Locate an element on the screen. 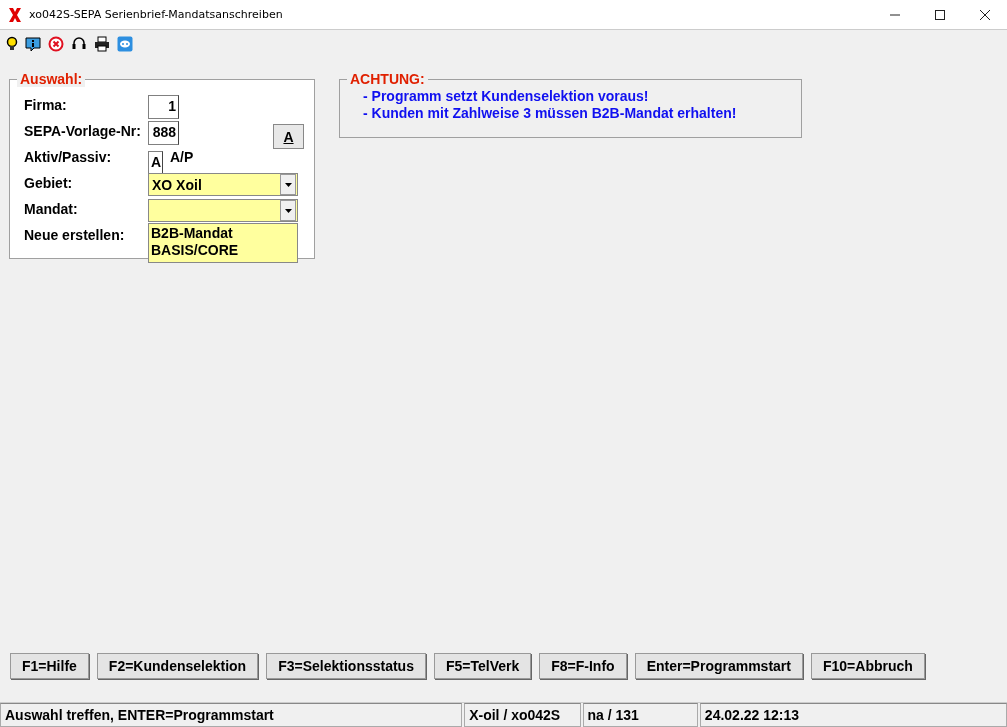  a-button: A is located at coordinates (288, 136).